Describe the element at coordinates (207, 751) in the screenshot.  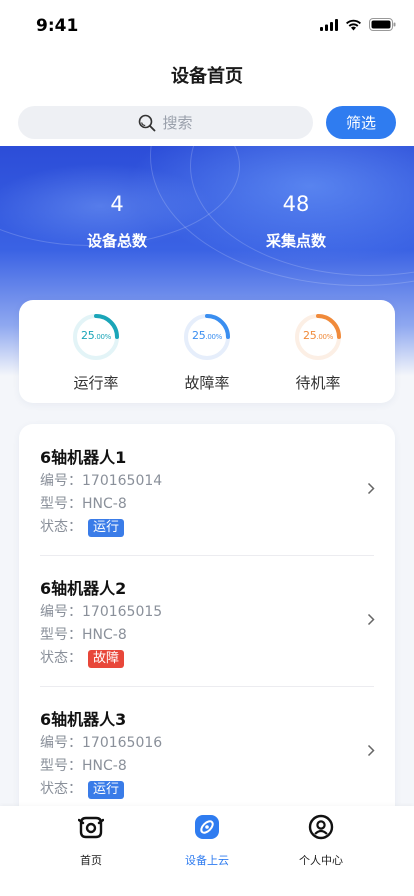
I see `device-item: 6轴机器人3 编号：170165016 型号：HNC-8 状态： 运行` at that location.